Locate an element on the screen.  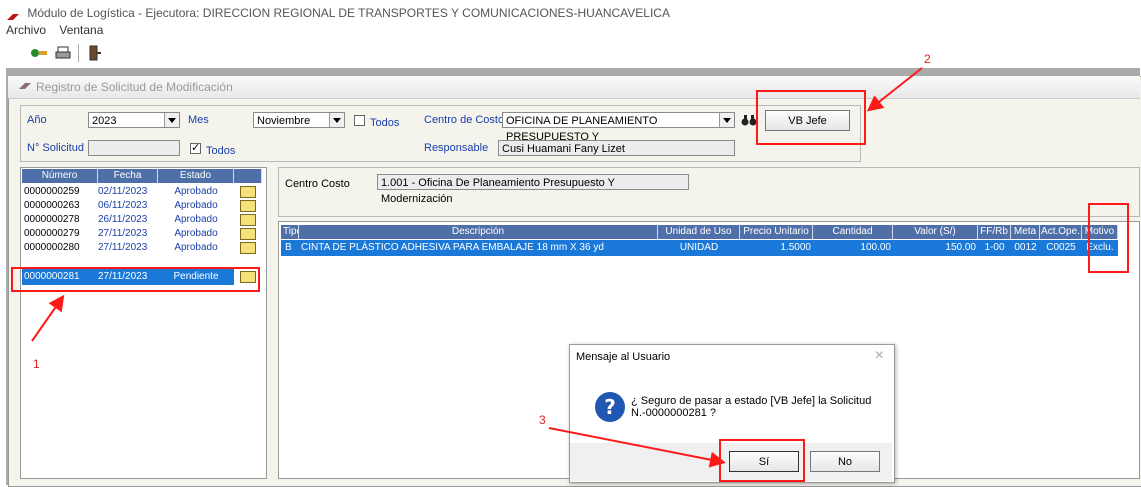
annotation-label-1: 1 is located at coordinates (36, 364).